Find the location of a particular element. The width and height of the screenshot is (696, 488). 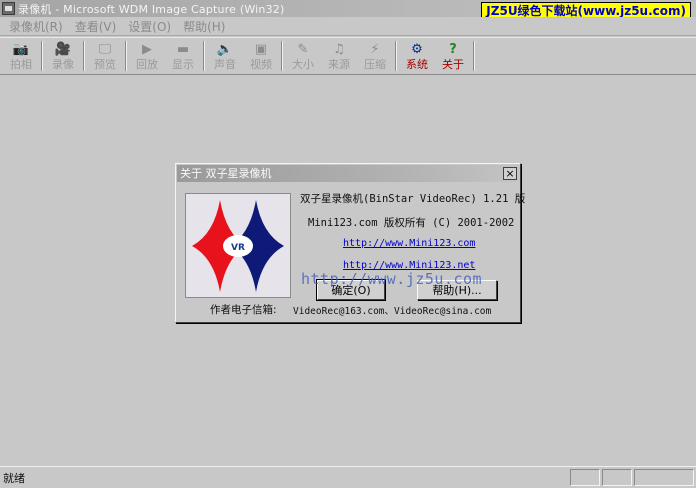

menu-settings: 设置(O) is located at coordinates (149, 26).